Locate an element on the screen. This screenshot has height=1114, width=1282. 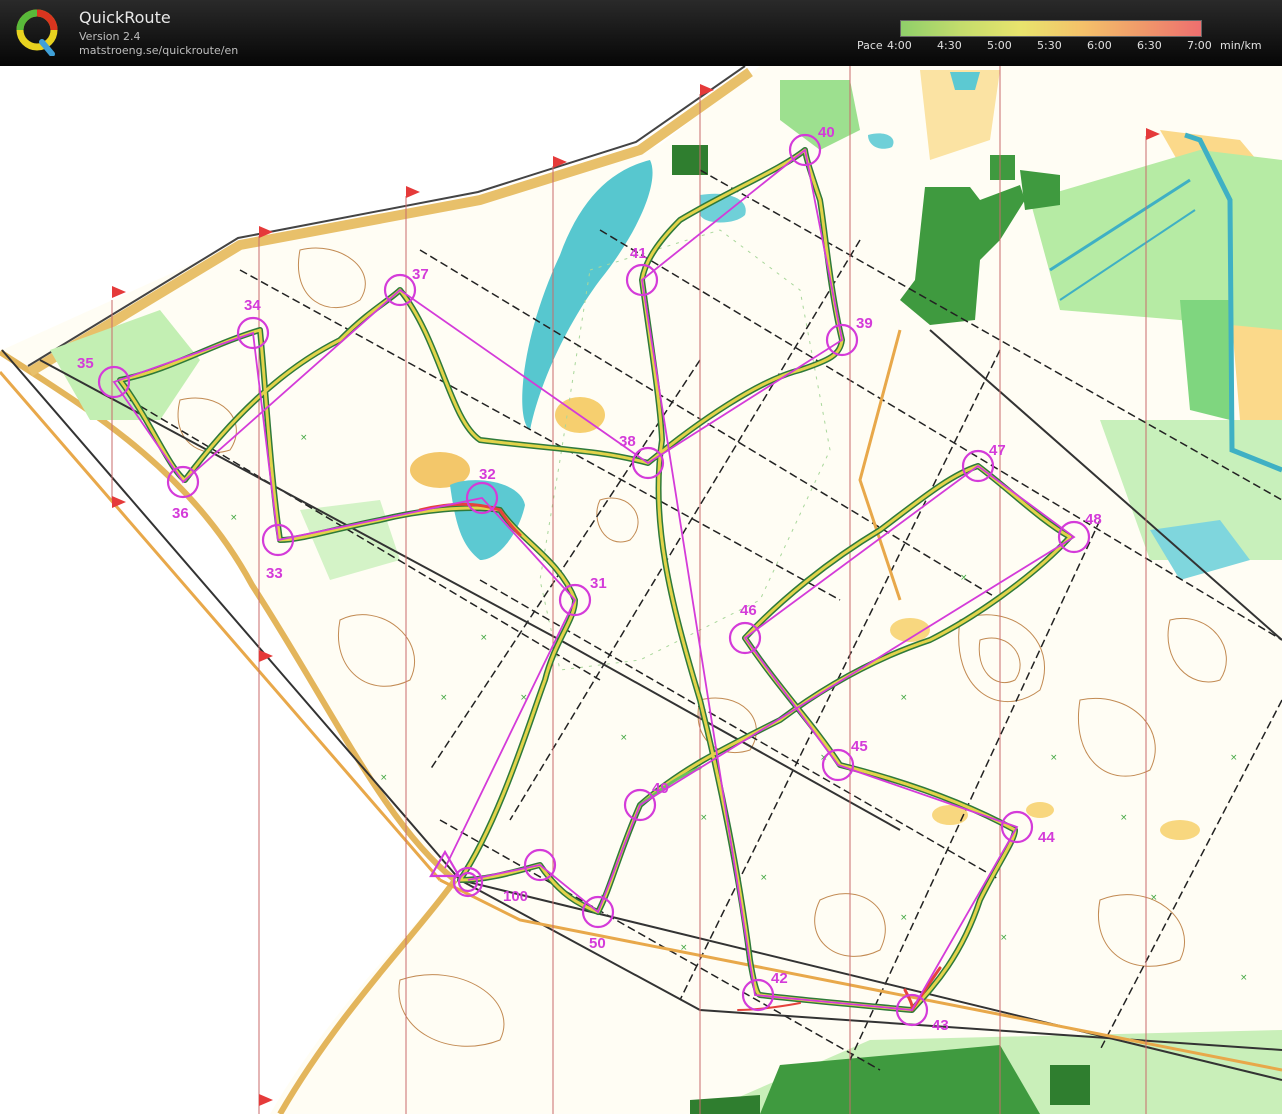
pace-tick-4: 6:00 is located at coordinates (1099, 45).